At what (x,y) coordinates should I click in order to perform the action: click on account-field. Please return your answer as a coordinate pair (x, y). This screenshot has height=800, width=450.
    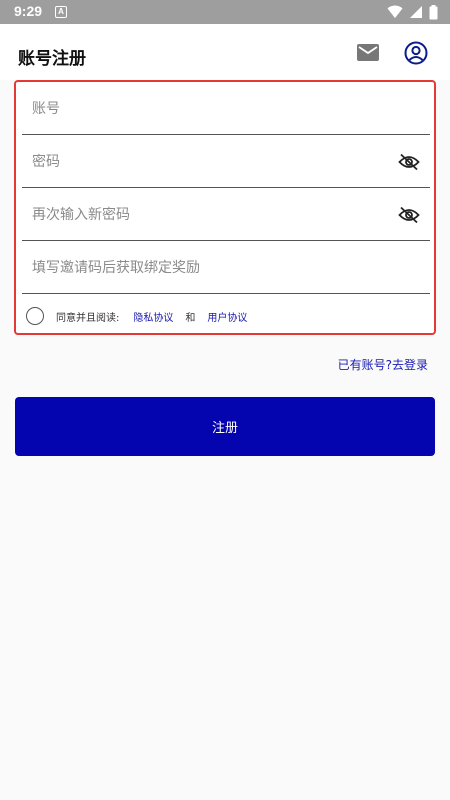
    Looking at the image, I should click on (226, 108).